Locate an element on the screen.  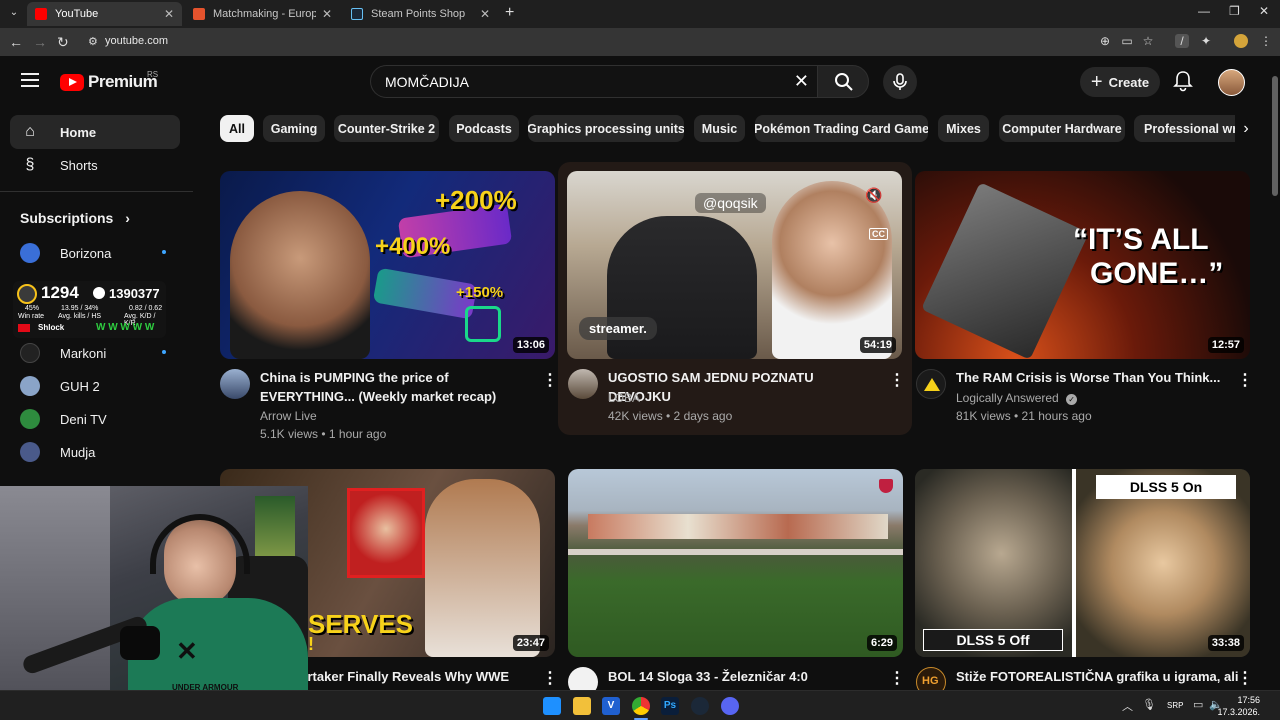
browser-tab-matchmaking: Matchmaking - Europe 5v5 Qu ✕ is located at coordinates (262, 14).